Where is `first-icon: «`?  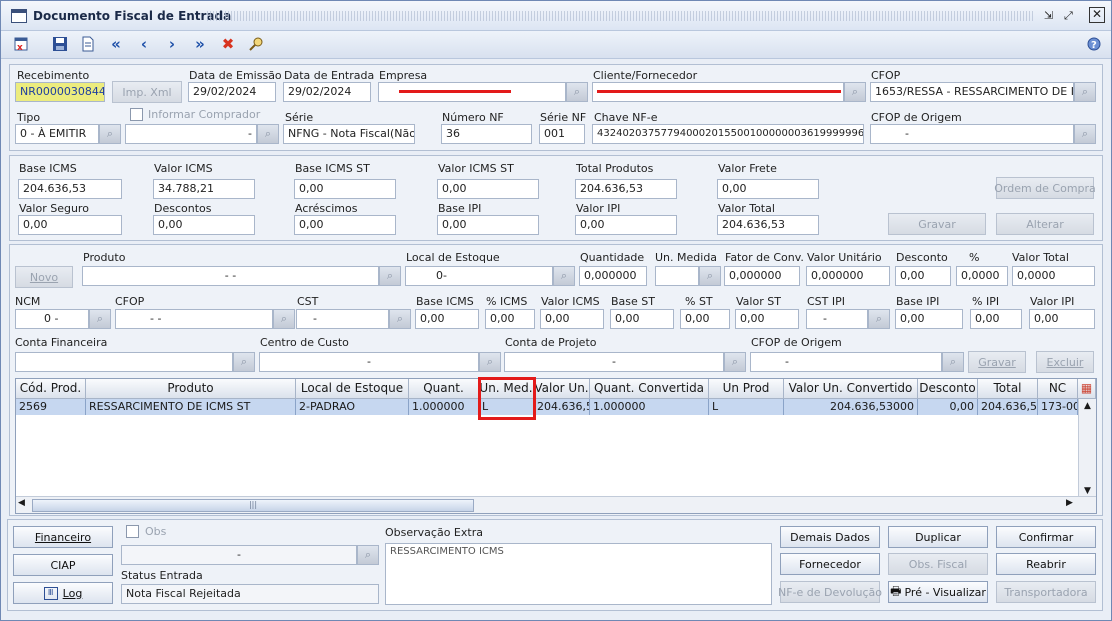 first-icon: « is located at coordinates (116, 44).